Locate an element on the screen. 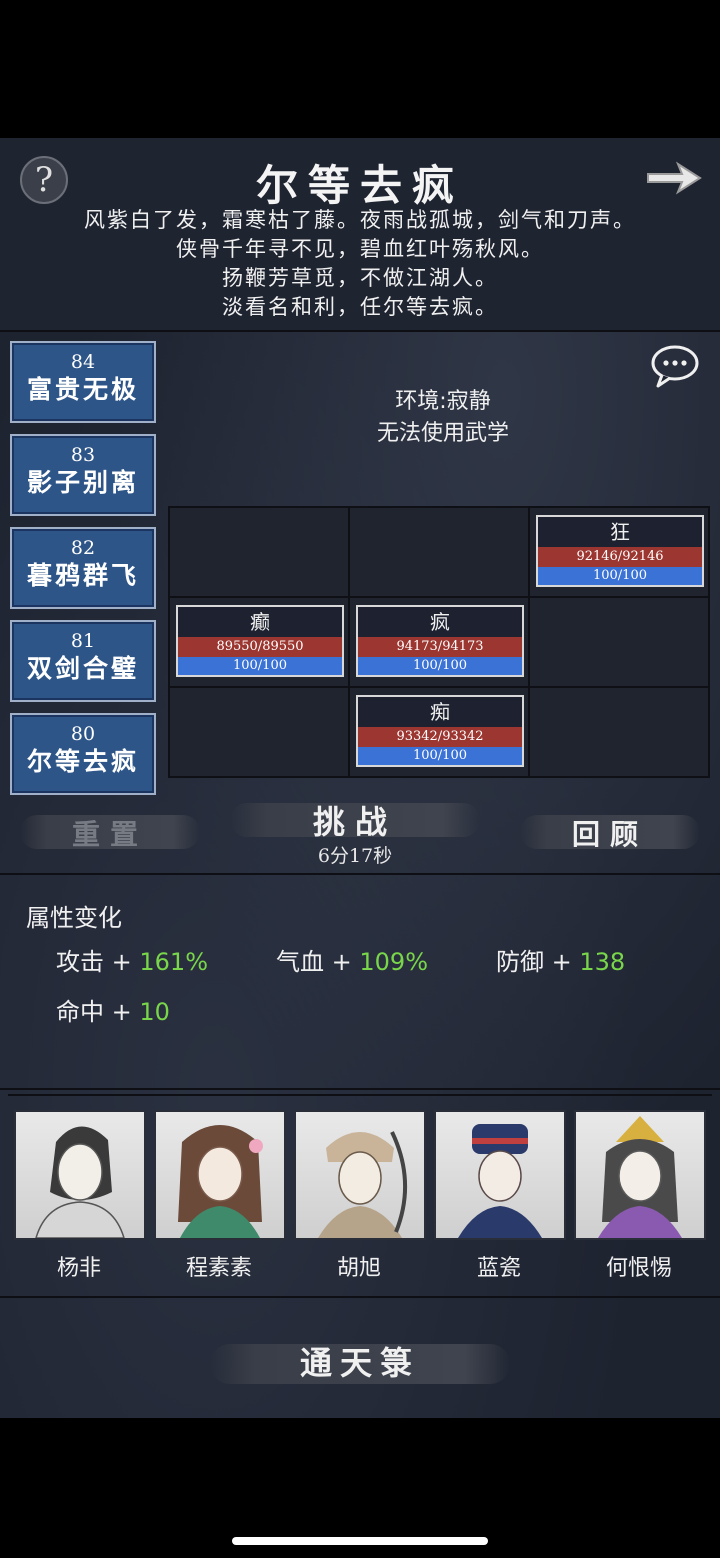  stat-hit: 命中 + 10 is located at coordinates (113, 1009).